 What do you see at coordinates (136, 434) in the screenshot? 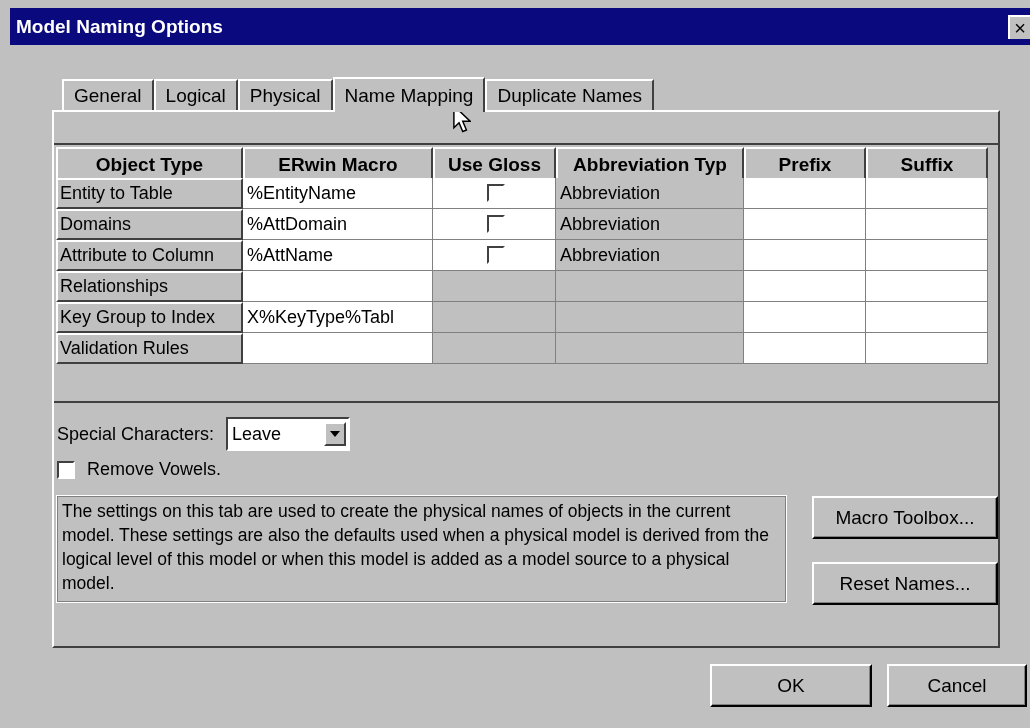
I see `field-label: Special Characters:` at bounding box center [136, 434].